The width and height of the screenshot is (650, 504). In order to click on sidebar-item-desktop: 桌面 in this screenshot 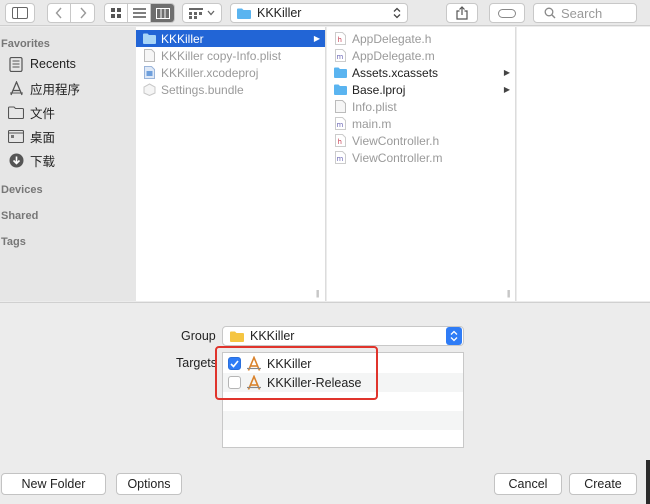, I will do `click(31, 136)`.